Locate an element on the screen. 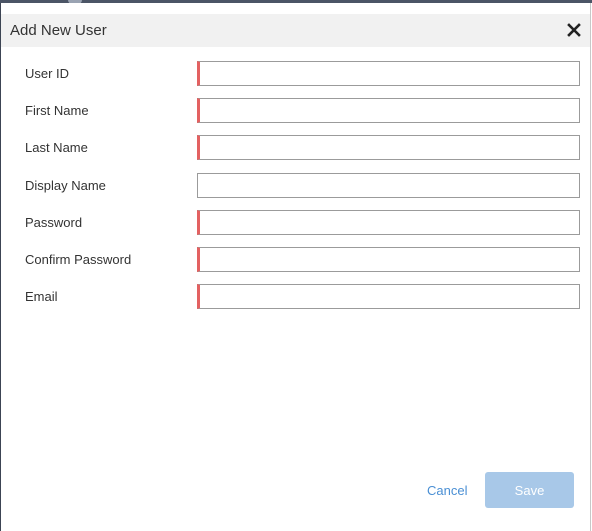 Image resolution: width=592 pixels, height=531 pixels. user-id-label: User ID is located at coordinates (47, 73).